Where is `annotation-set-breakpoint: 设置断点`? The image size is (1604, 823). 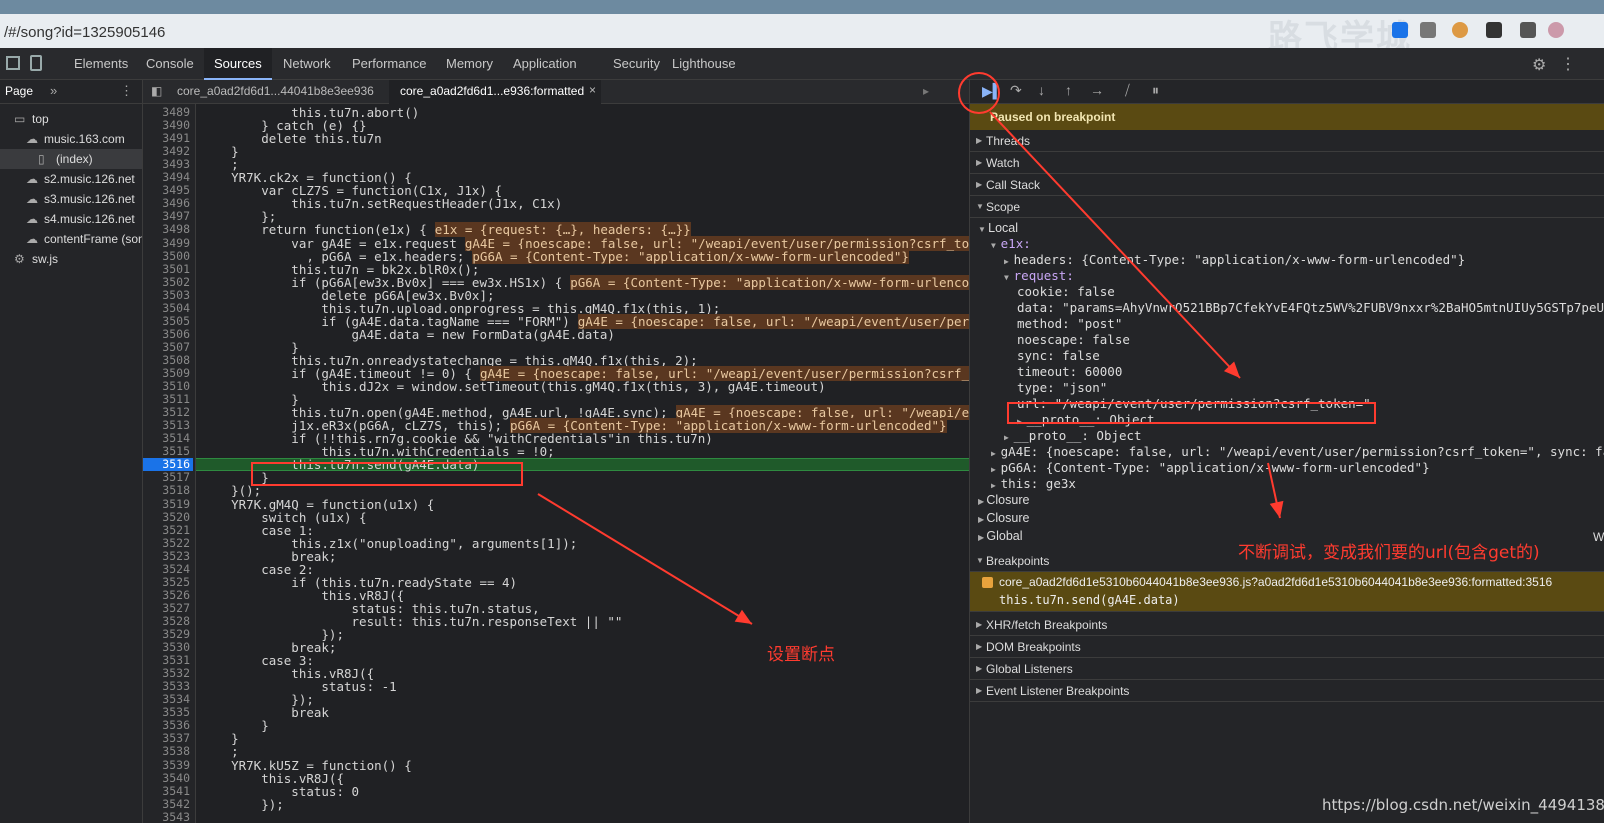 annotation-set-breakpoint: 设置断点 is located at coordinates (801, 655).